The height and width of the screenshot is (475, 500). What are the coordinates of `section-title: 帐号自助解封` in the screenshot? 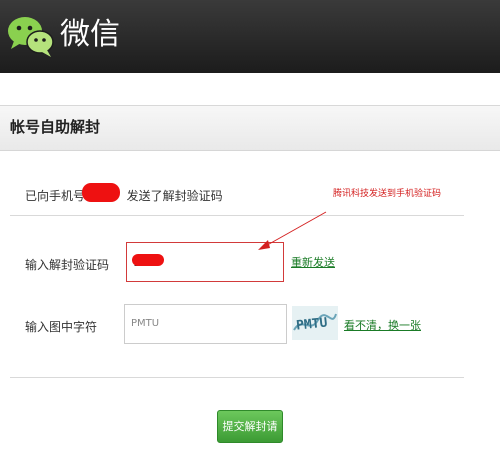 It's located at (55, 127).